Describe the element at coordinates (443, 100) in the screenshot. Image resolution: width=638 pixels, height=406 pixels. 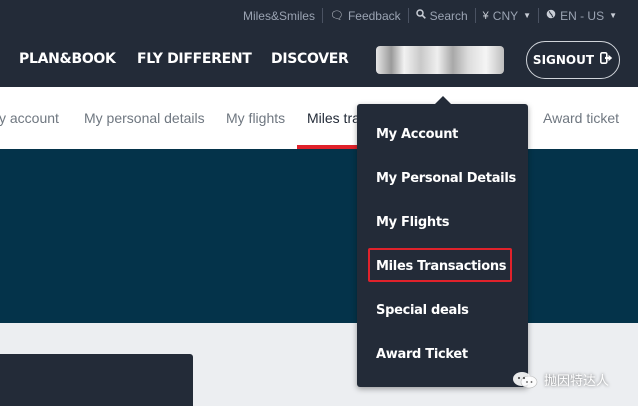
I see `dropdown-arrow` at that location.